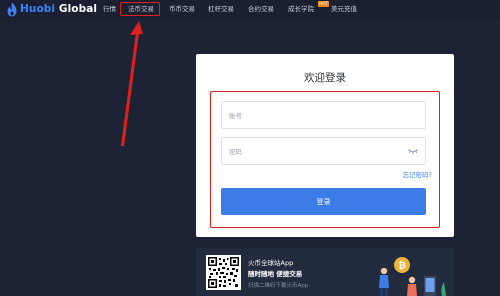 The height and width of the screenshot is (296, 500). What do you see at coordinates (271, 263) in the screenshot?
I see `promo-title: 火币全球站App` at bounding box center [271, 263].